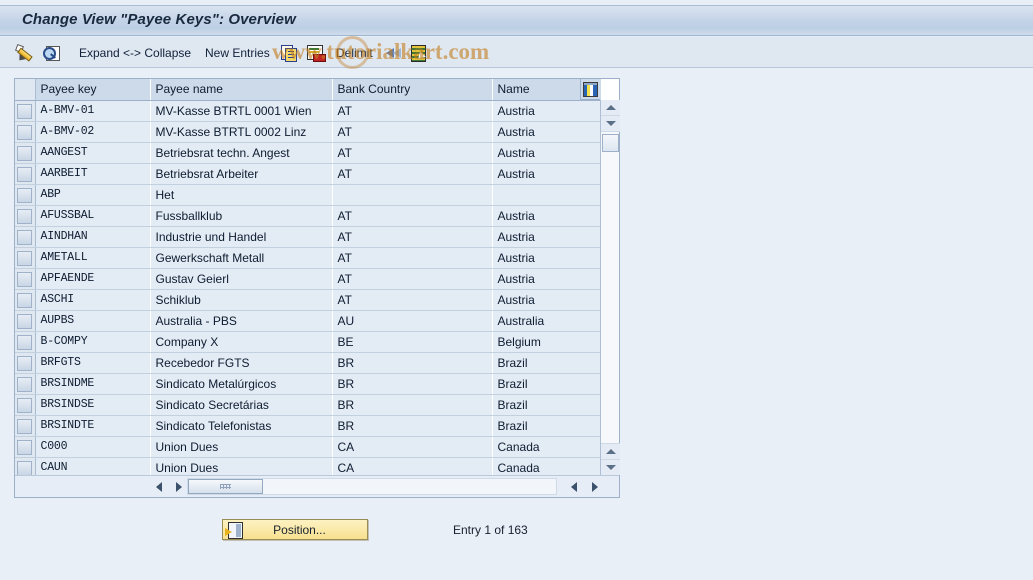 The width and height of the screenshot is (1033, 580). I want to click on table-row: AFUSSBAL Fussballklub AT Austria, so click(308, 216).